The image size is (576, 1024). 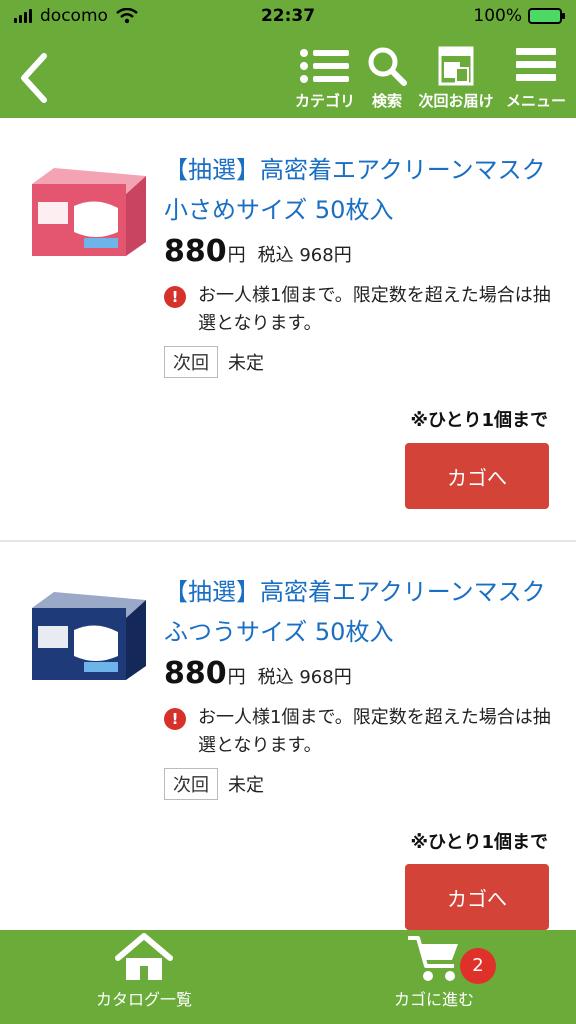 I want to click on status-bar: docomo 22:37 100%, so click(x=288, y=17).